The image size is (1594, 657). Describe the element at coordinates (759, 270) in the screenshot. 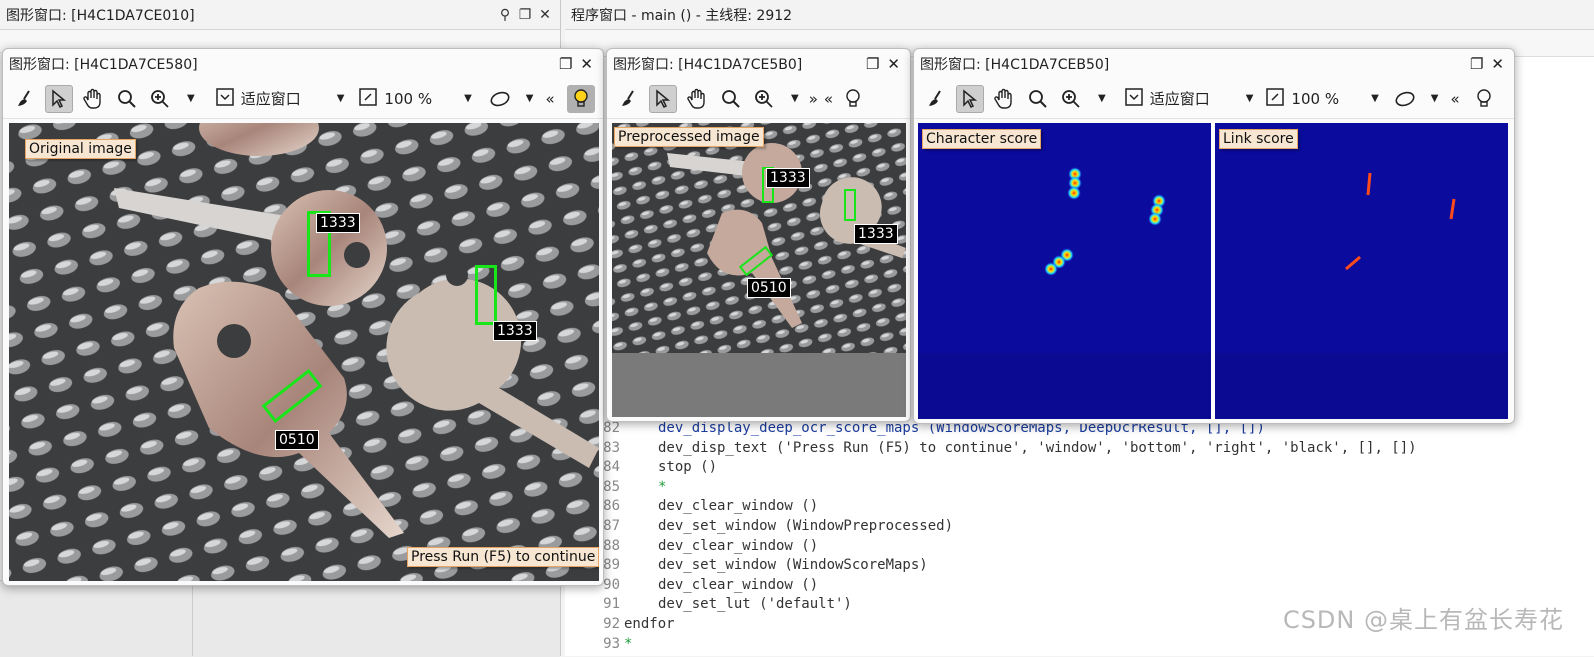

I see `image-viewport: Preprocessed image 1333 1333 0510` at that location.